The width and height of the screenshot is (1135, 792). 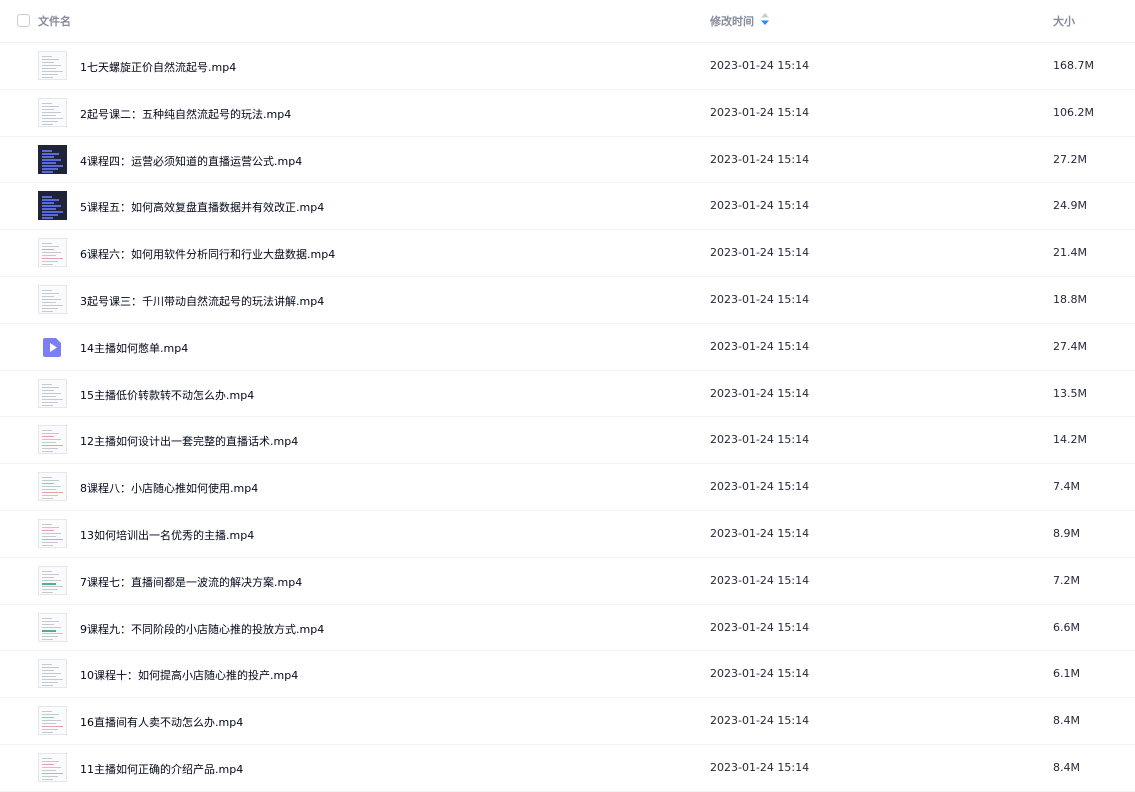 I want to click on file-name: 6课程六：如何用软件分析同行和行业大盘数据.mp4, so click(x=207, y=254).